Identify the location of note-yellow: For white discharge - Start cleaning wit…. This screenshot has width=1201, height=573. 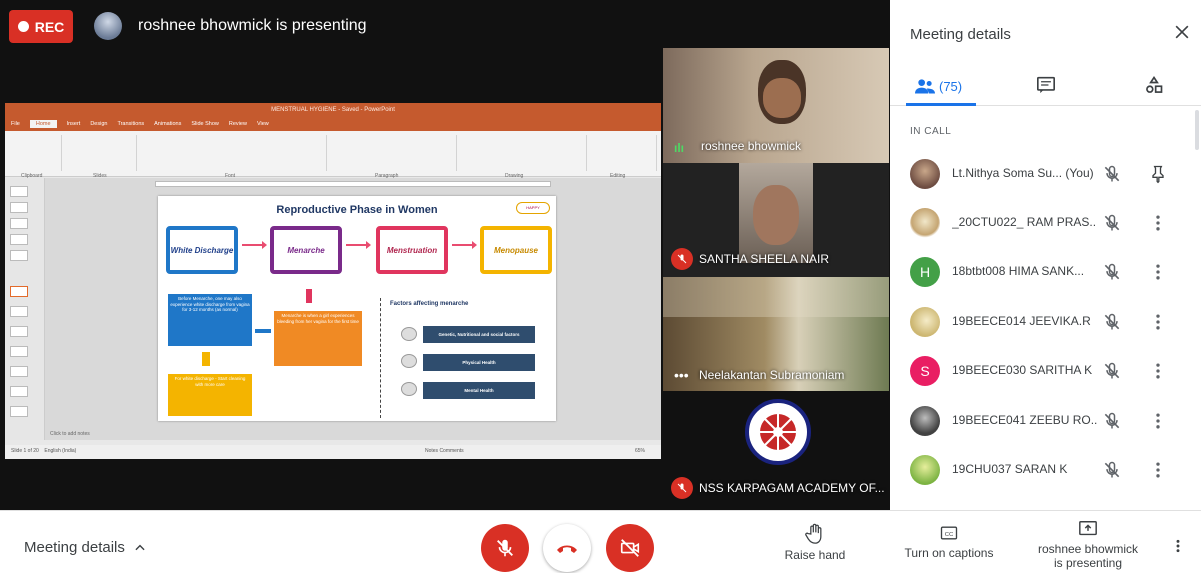
(210, 395).